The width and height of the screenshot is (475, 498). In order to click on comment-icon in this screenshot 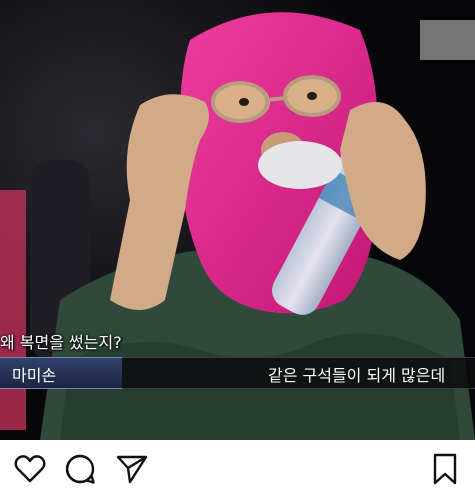, I will do `click(80, 469)`.